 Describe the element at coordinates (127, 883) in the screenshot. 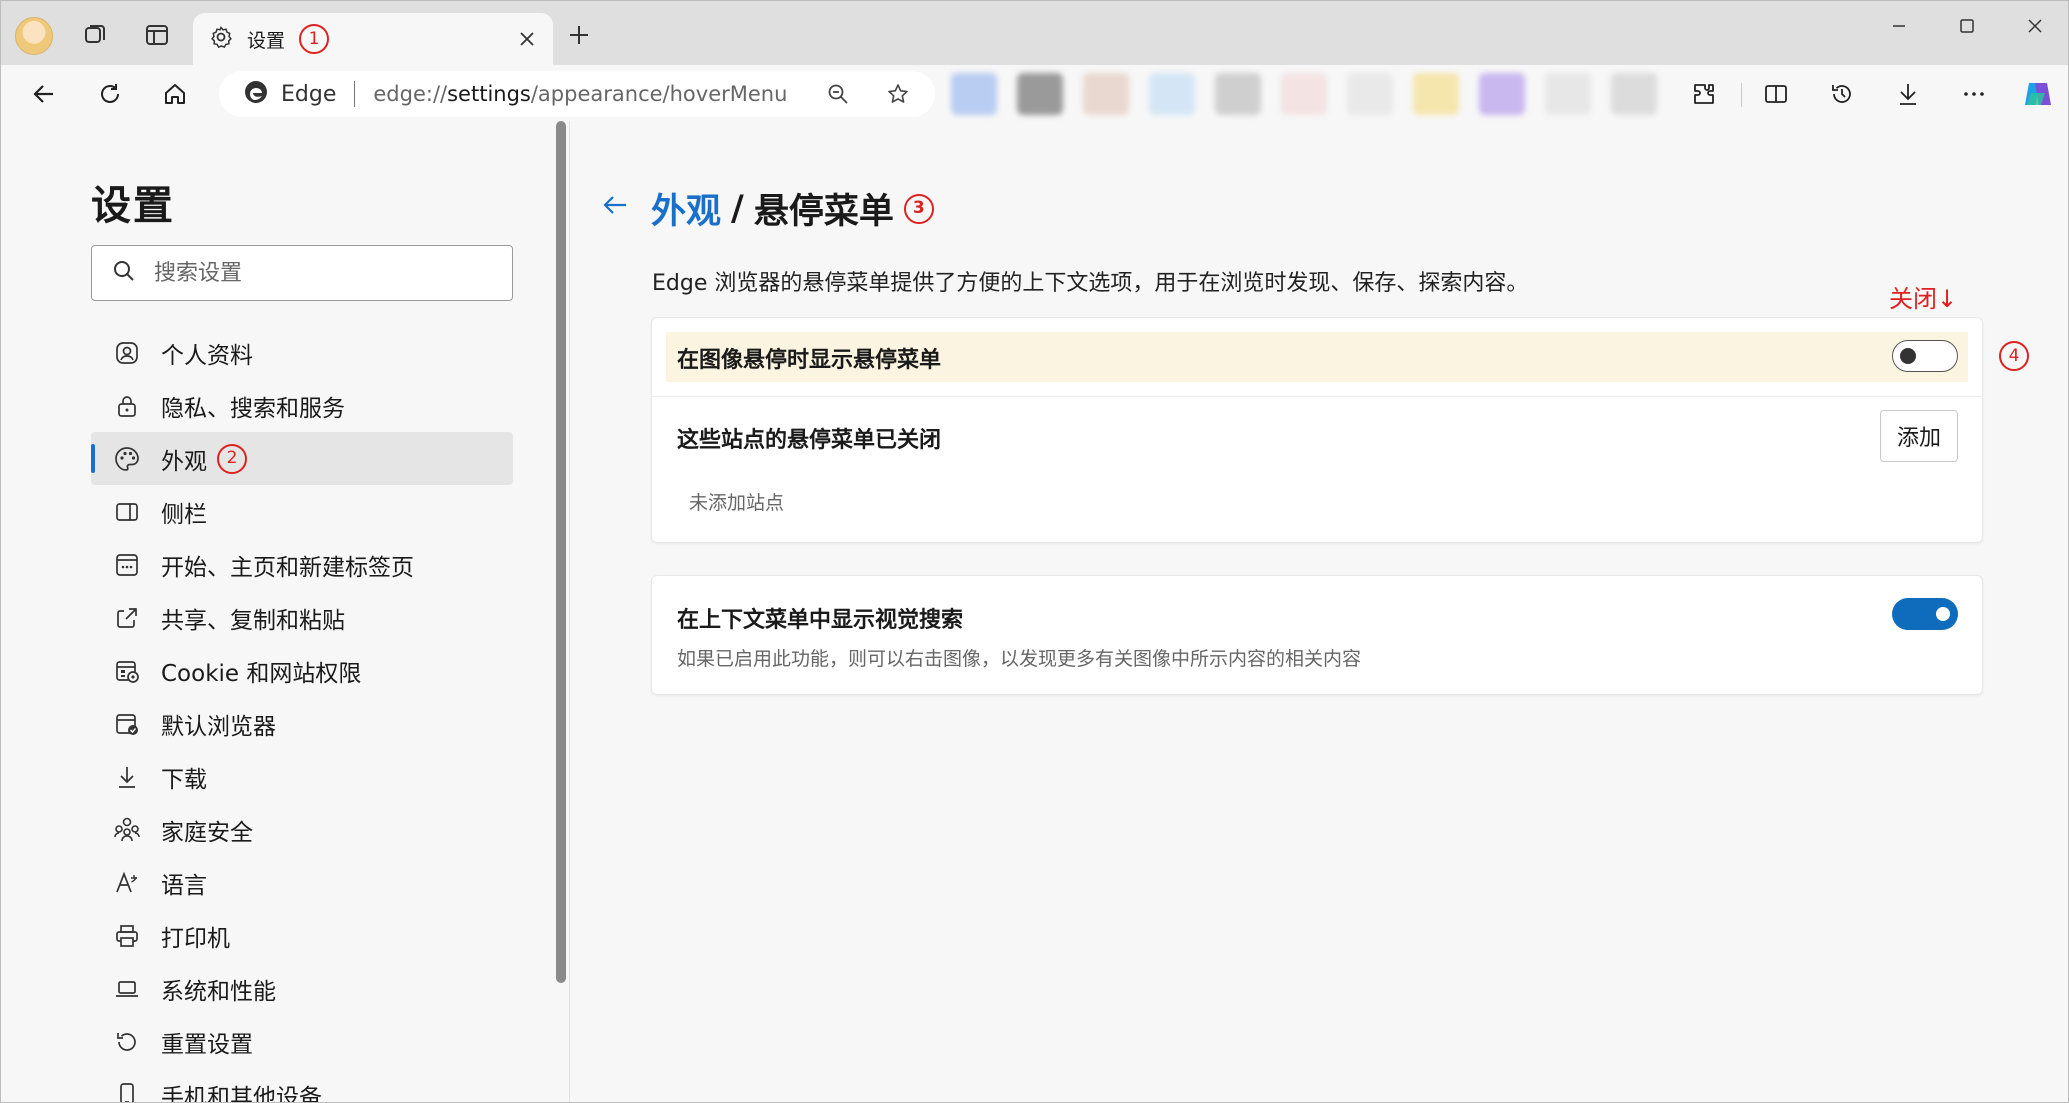

I see `language-icon` at that location.